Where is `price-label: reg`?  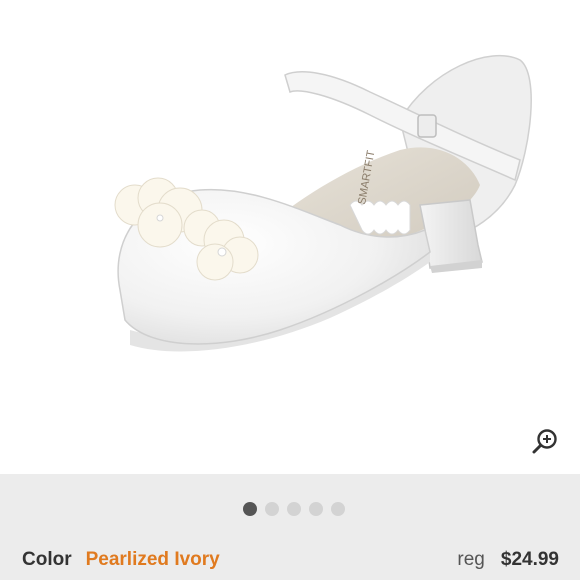
price-label: reg is located at coordinates (471, 559).